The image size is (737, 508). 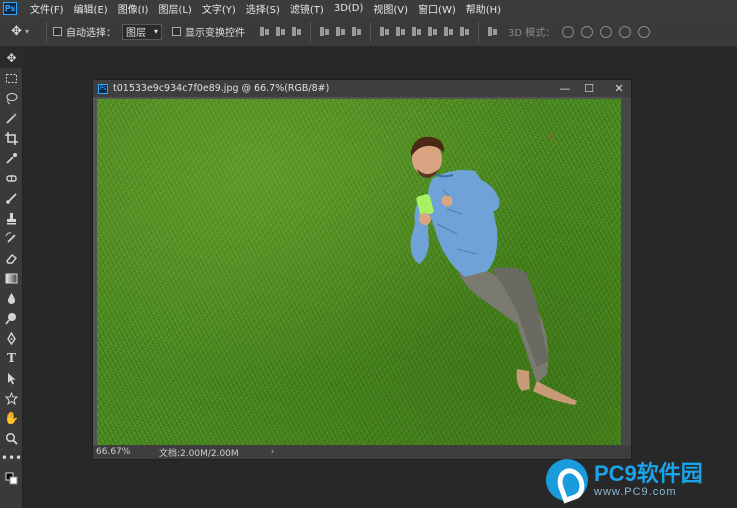 I want to click on custom-shape-icon, so click(x=11, y=398).